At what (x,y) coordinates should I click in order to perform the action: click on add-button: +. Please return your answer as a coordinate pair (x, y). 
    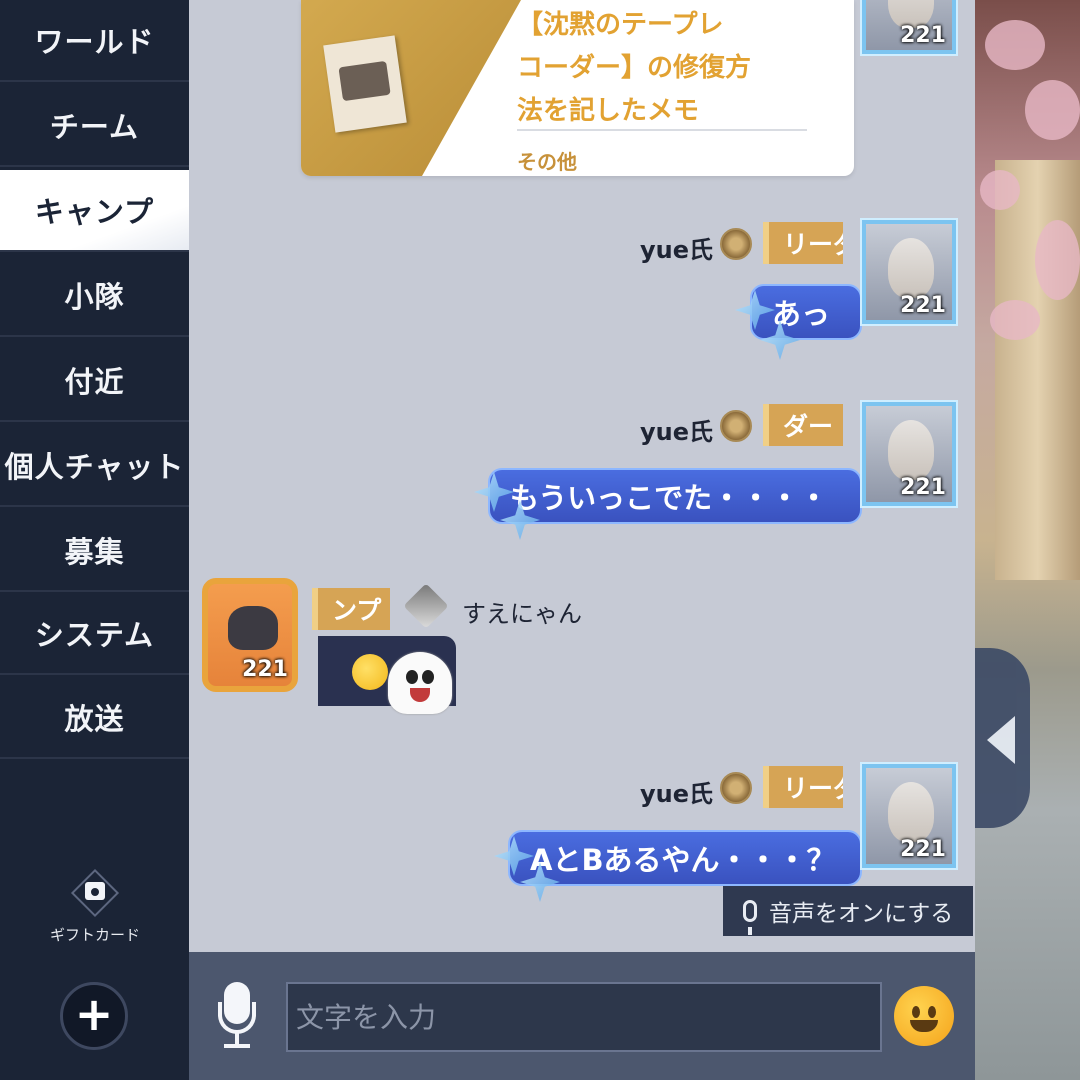
    Looking at the image, I should click on (94, 1016).